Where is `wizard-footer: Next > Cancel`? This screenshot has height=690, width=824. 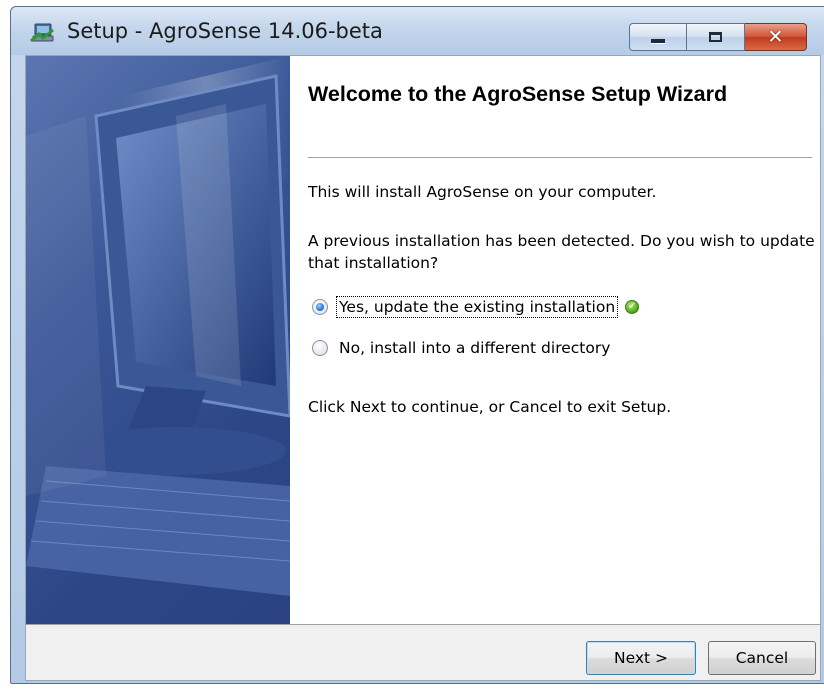
wizard-footer: Next > Cancel is located at coordinates (423, 652).